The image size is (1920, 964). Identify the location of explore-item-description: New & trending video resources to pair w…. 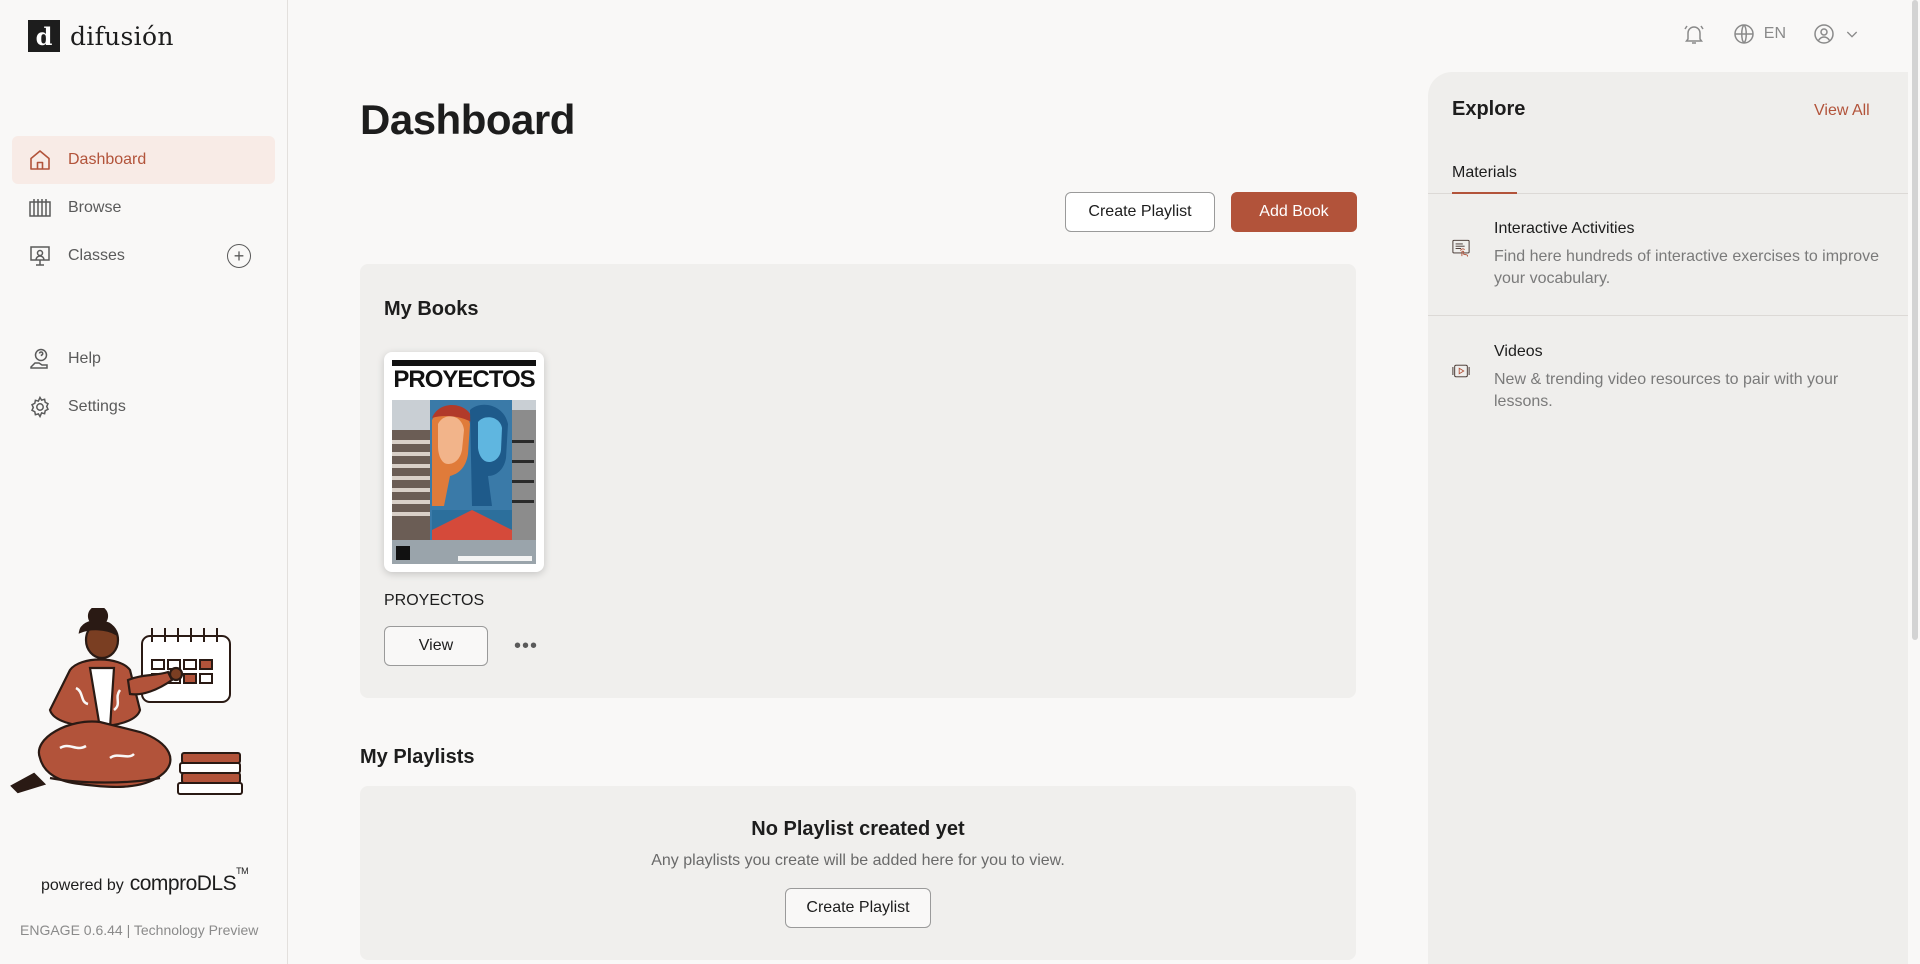
(1666, 390).